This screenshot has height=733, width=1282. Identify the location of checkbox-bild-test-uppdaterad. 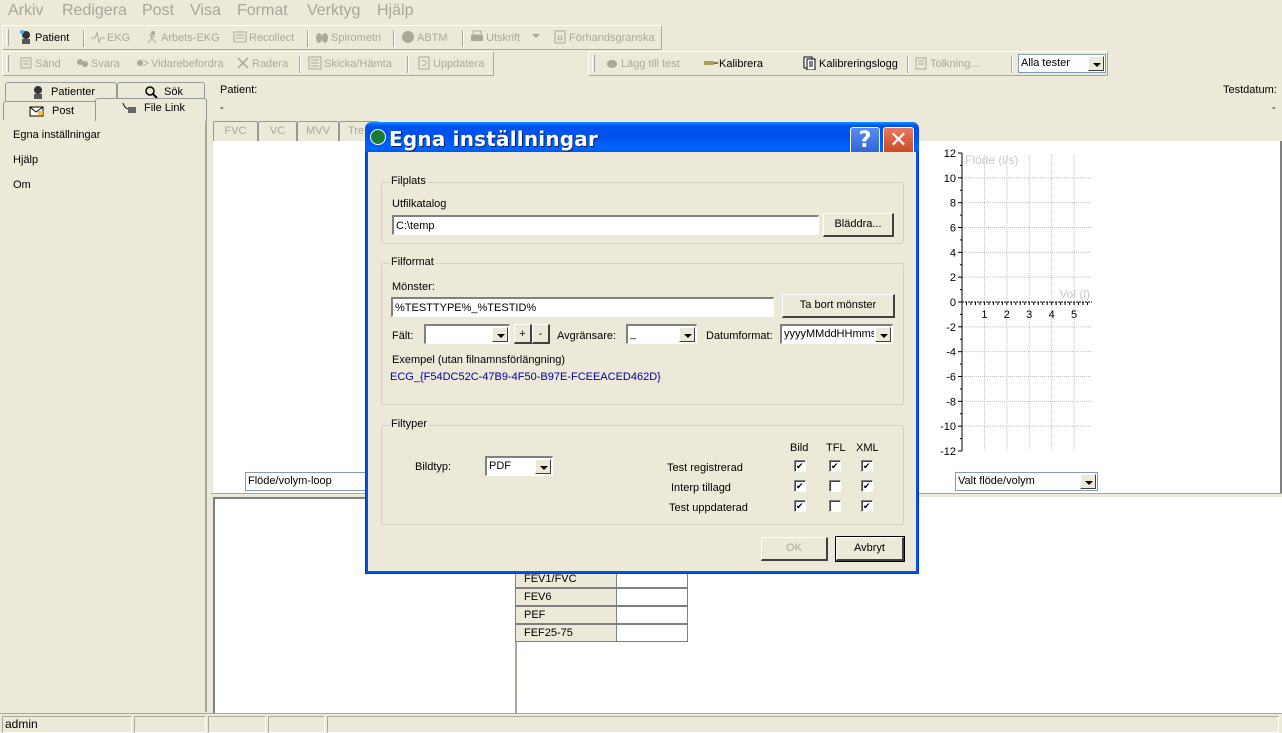
(800, 506).